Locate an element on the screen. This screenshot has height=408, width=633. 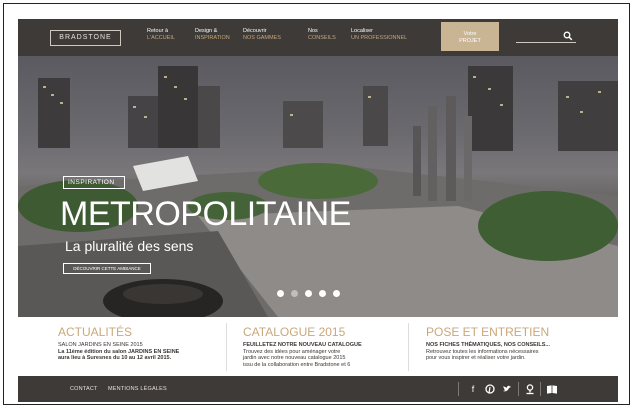
nav-item-advice: Nos CONSEILS is located at coordinates (322, 35).